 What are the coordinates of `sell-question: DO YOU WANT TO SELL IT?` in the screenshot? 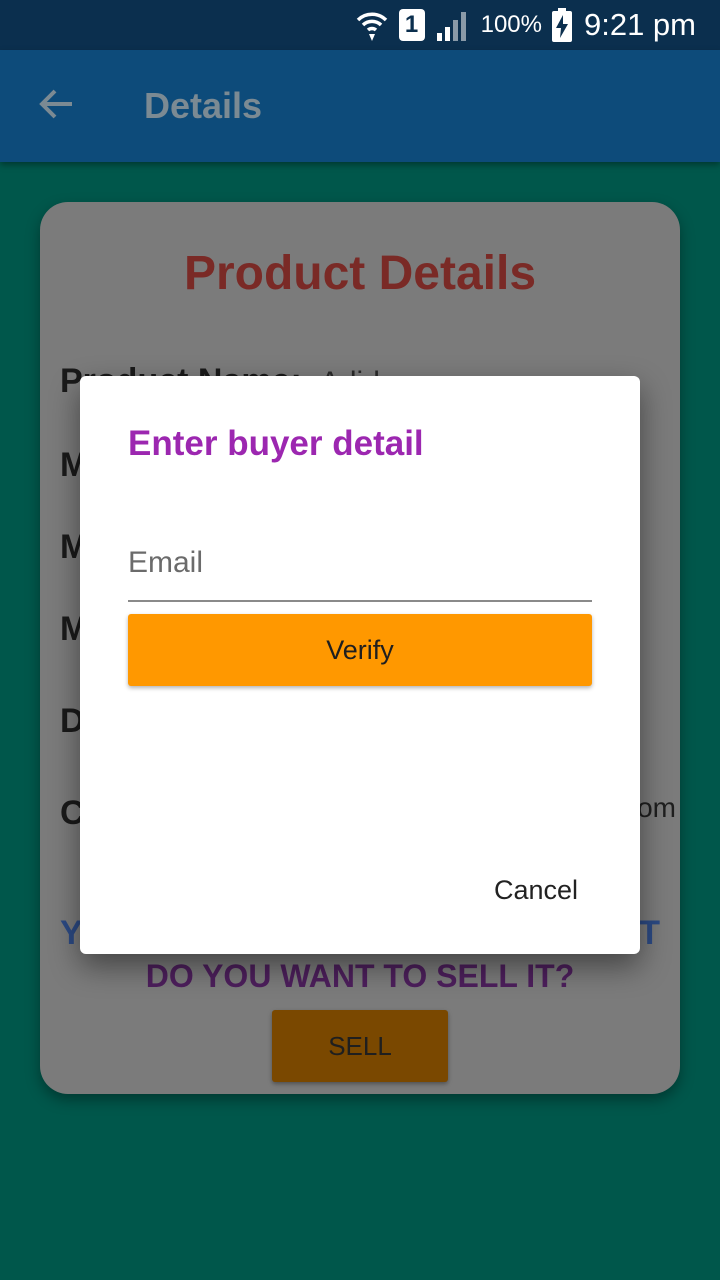 It's located at (360, 976).